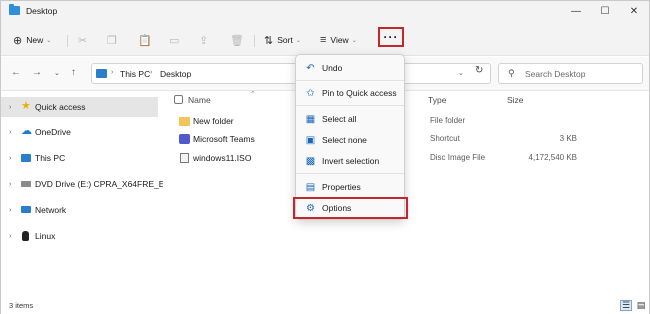 The image size is (650, 314). What do you see at coordinates (184, 158) in the screenshot?
I see `iso-file-icon` at bounding box center [184, 158].